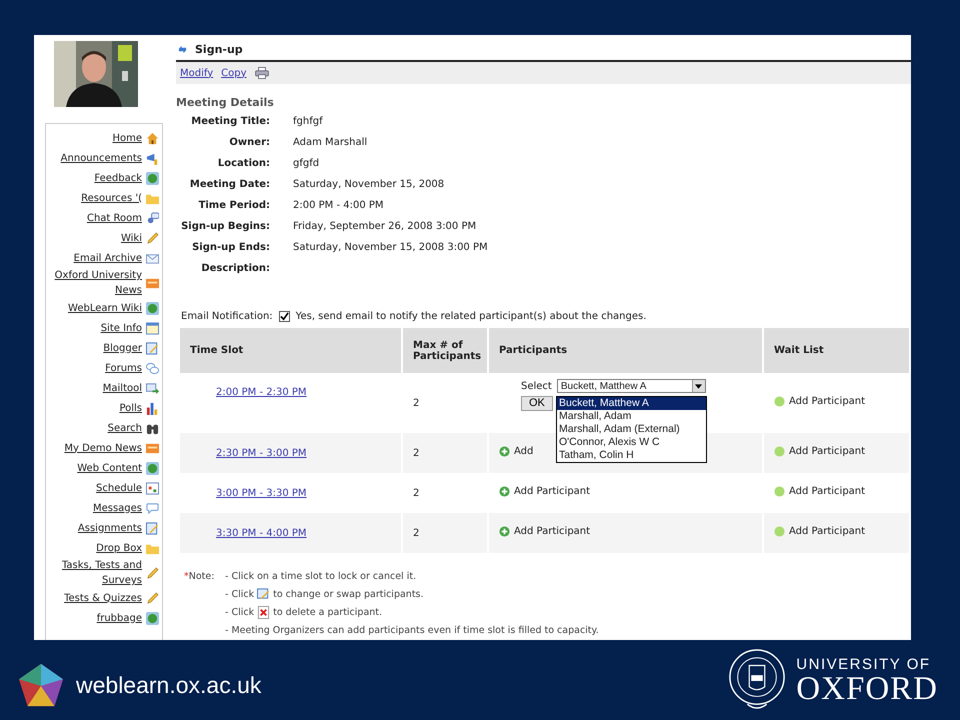  What do you see at coordinates (536, 386) in the screenshot?
I see `select-label: Select` at bounding box center [536, 386].